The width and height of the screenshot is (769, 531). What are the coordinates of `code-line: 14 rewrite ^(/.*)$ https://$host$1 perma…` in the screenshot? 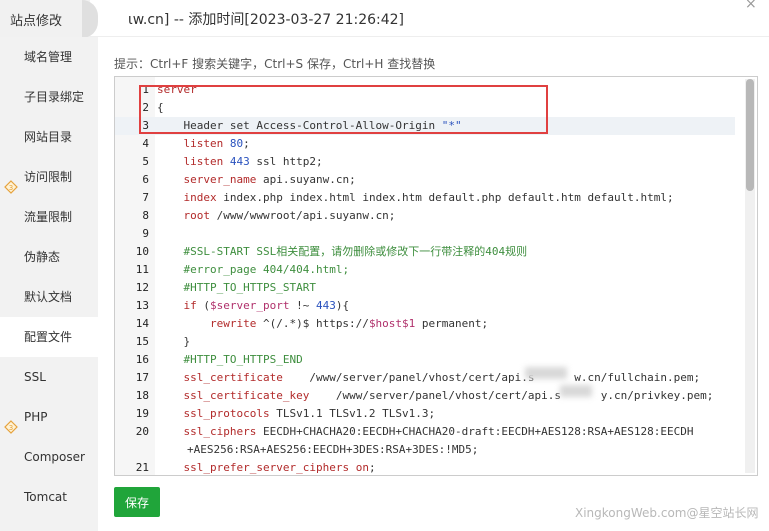 It's located at (425, 324).